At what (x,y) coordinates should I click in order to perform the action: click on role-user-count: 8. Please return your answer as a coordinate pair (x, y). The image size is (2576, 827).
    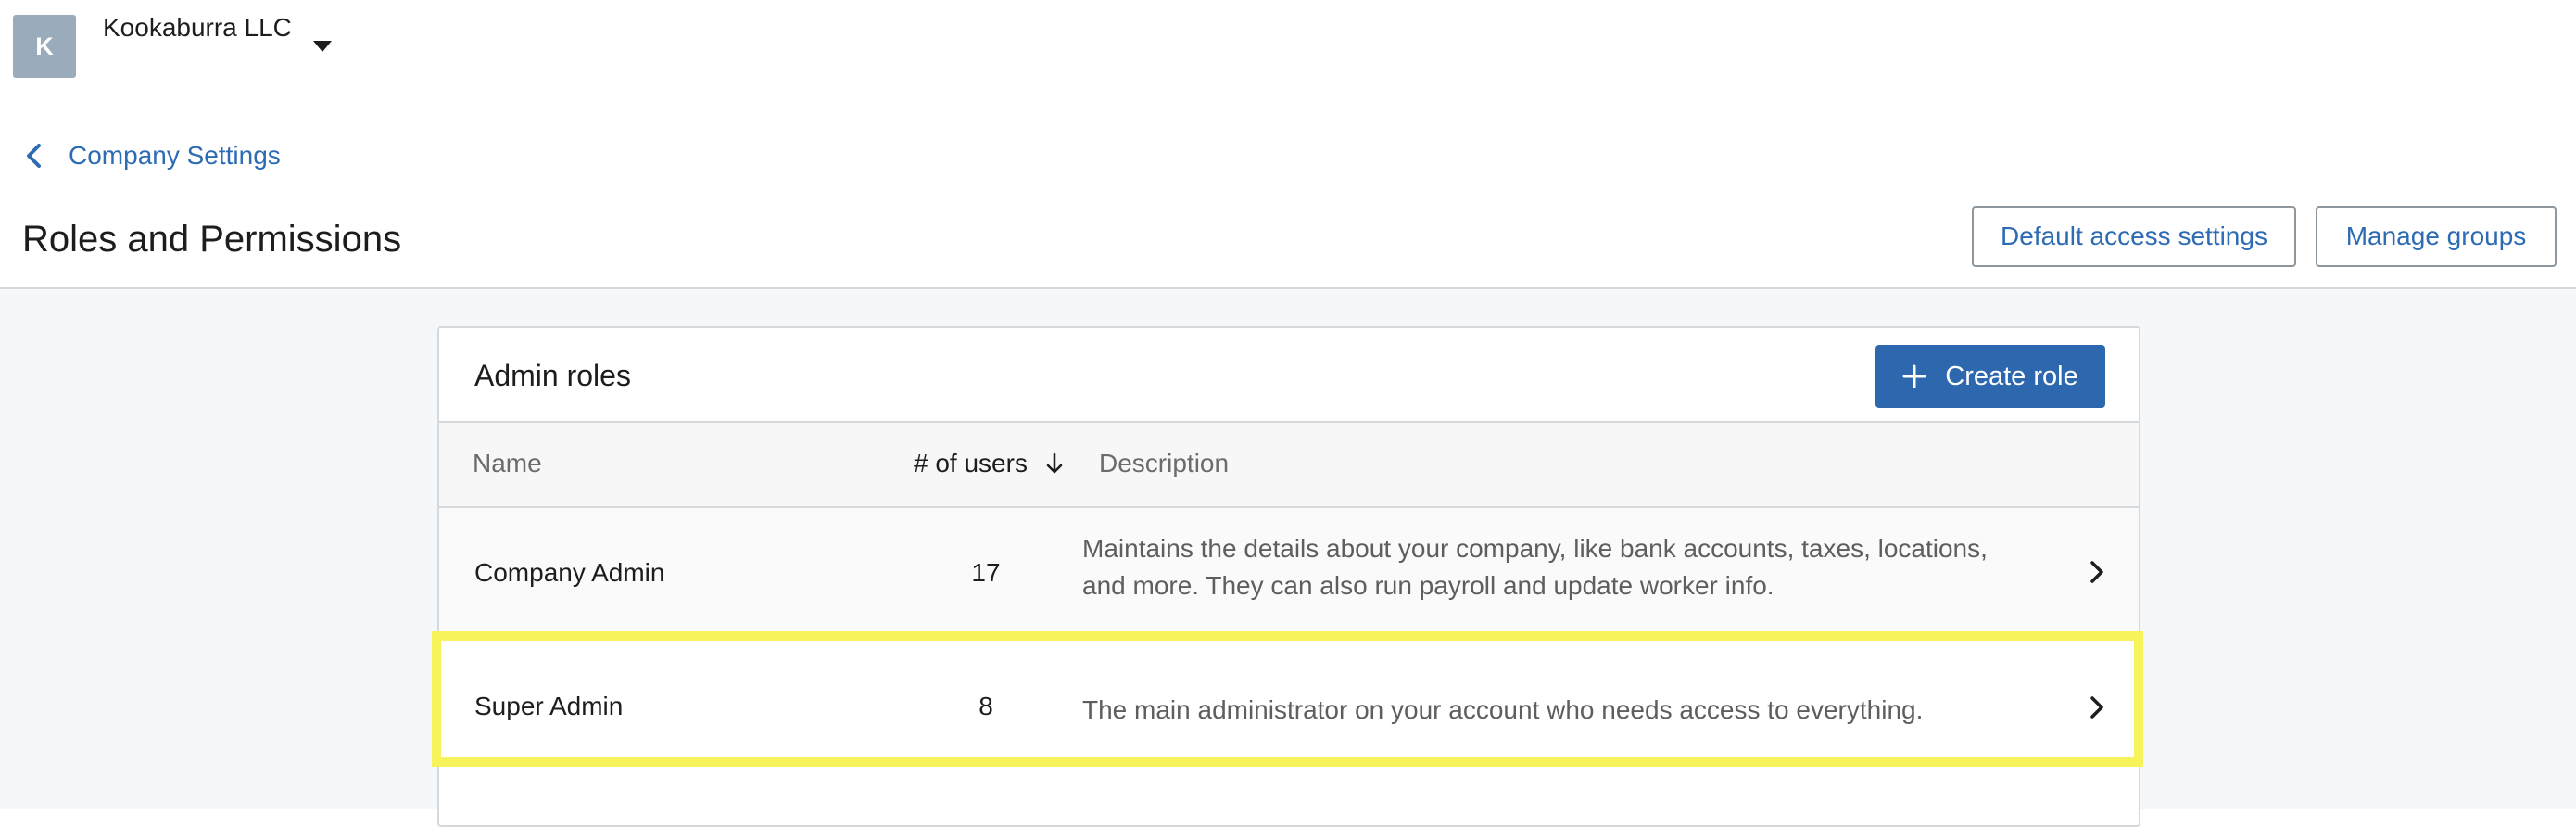
    Looking at the image, I should click on (986, 706).